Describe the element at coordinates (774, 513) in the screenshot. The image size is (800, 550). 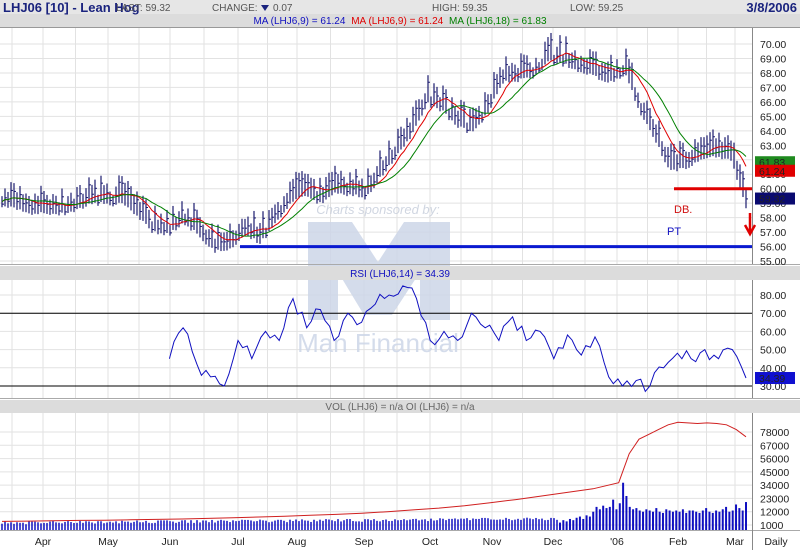
I see `volume-tick-label: 12000` at that location.